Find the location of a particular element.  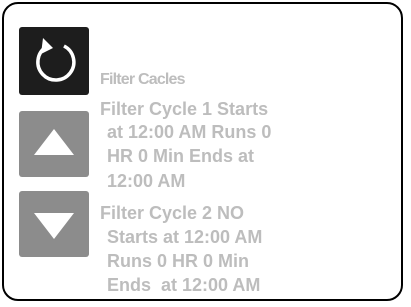

info-line: Ends at 12:00 AM is located at coordinates (181, 285).